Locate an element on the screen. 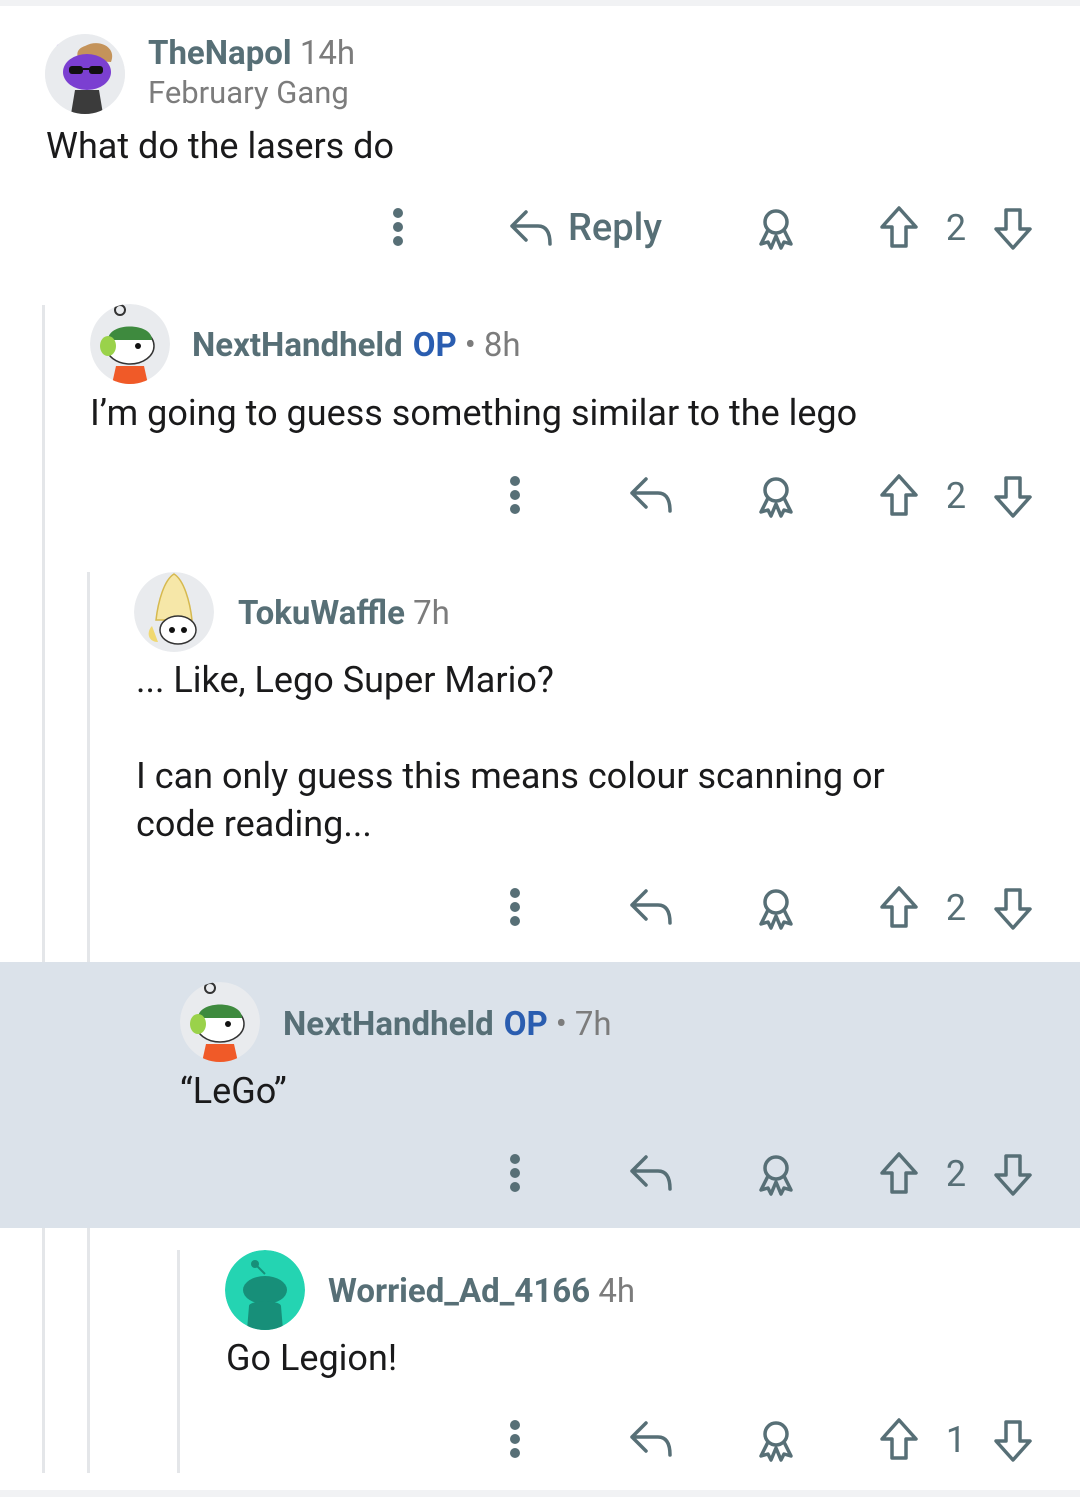  reply-label: Reply is located at coordinates (615, 228).